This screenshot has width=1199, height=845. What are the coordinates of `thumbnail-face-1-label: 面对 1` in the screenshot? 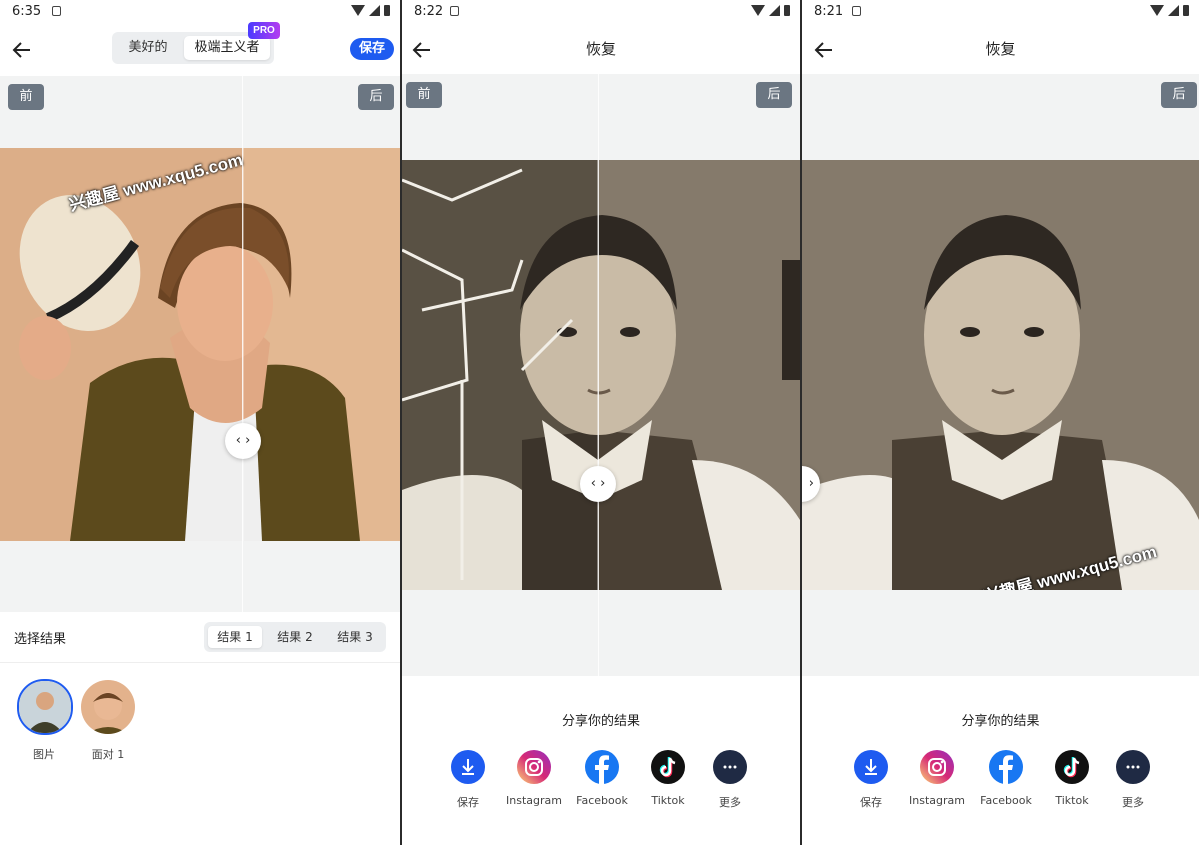 It's located at (108, 754).